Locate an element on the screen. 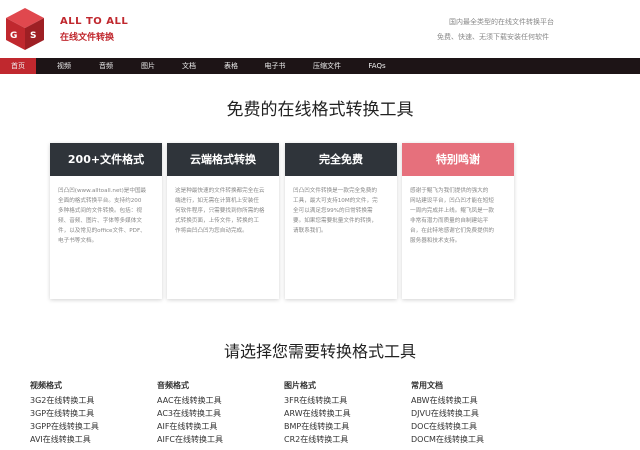  tagline-primary: 国内最全类型的在线文件转换平台 is located at coordinates (501, 22).